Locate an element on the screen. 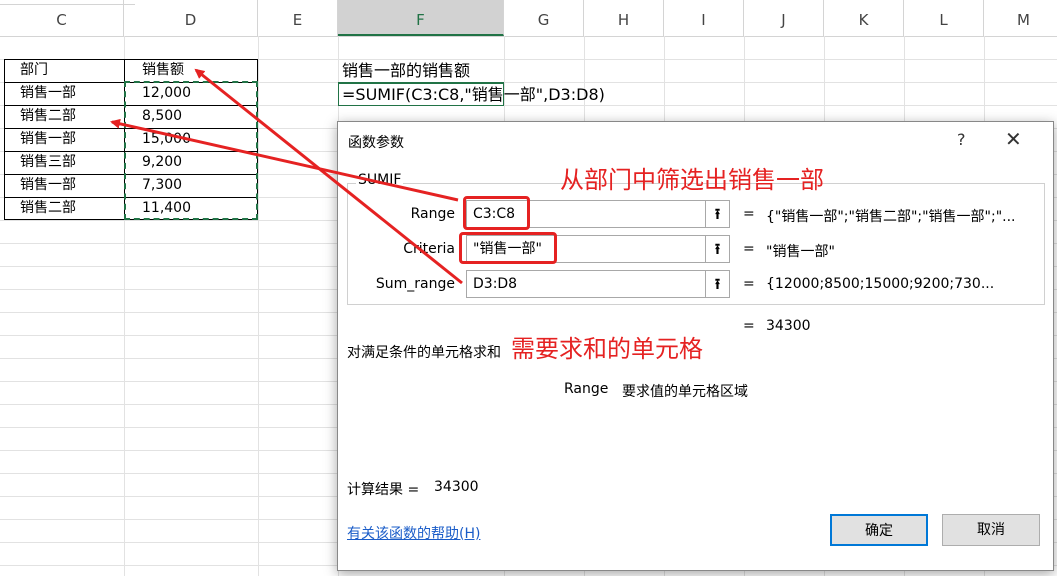  annotation-arrows is located at coordinates (286, 176).